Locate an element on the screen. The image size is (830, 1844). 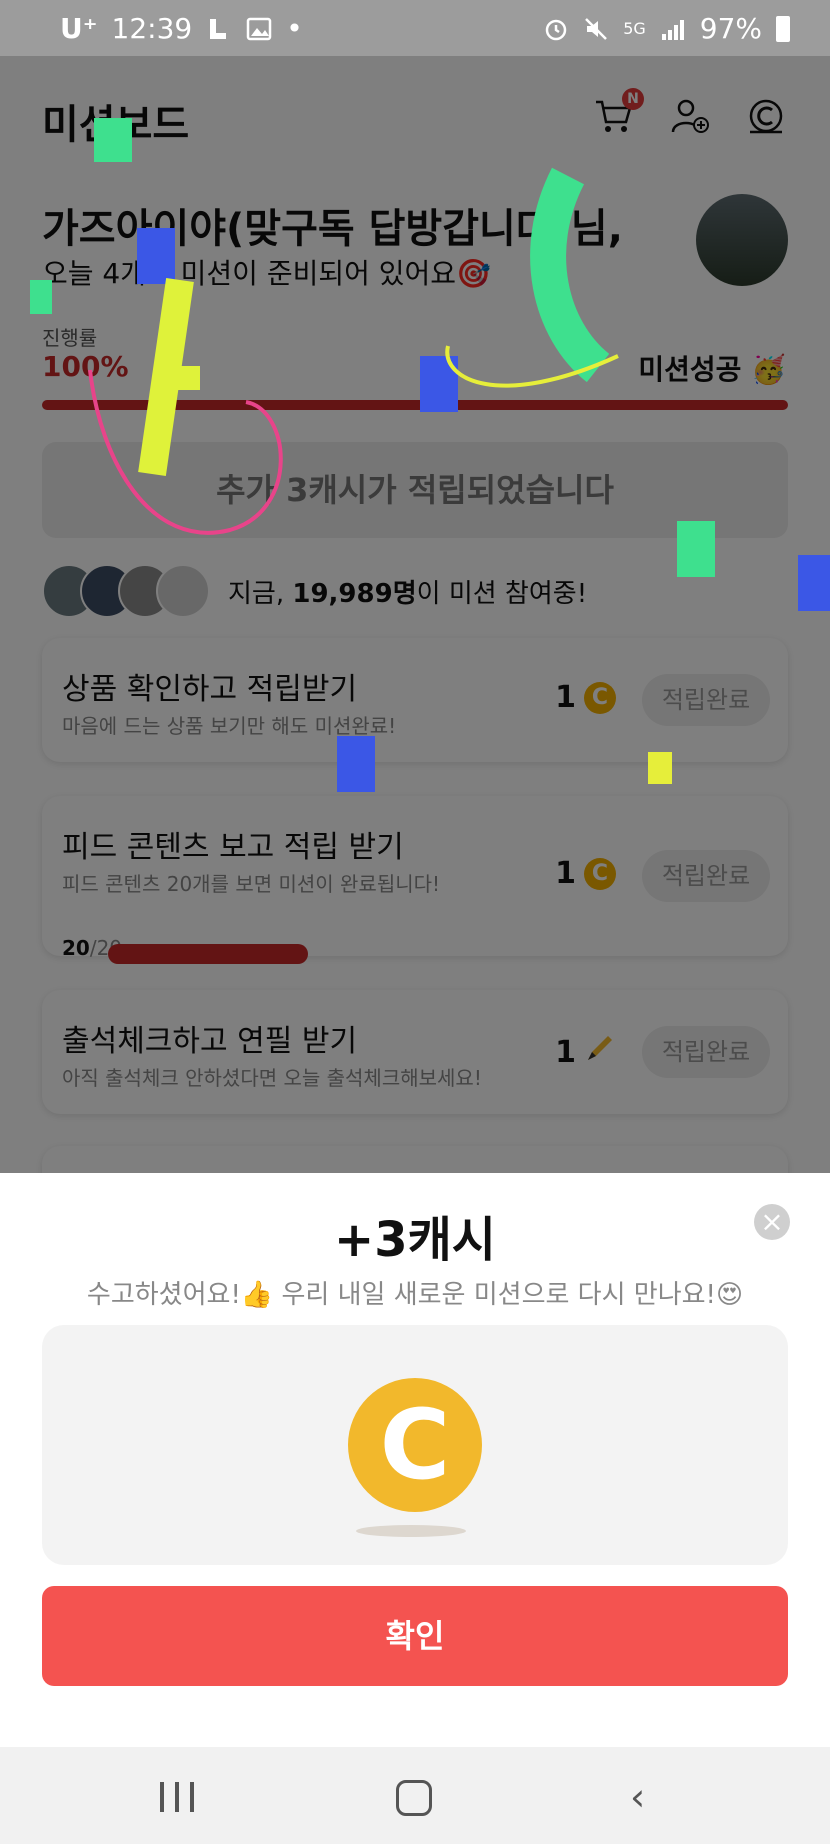
confirm-button: 확인 is located at coordinates (415, 1636).